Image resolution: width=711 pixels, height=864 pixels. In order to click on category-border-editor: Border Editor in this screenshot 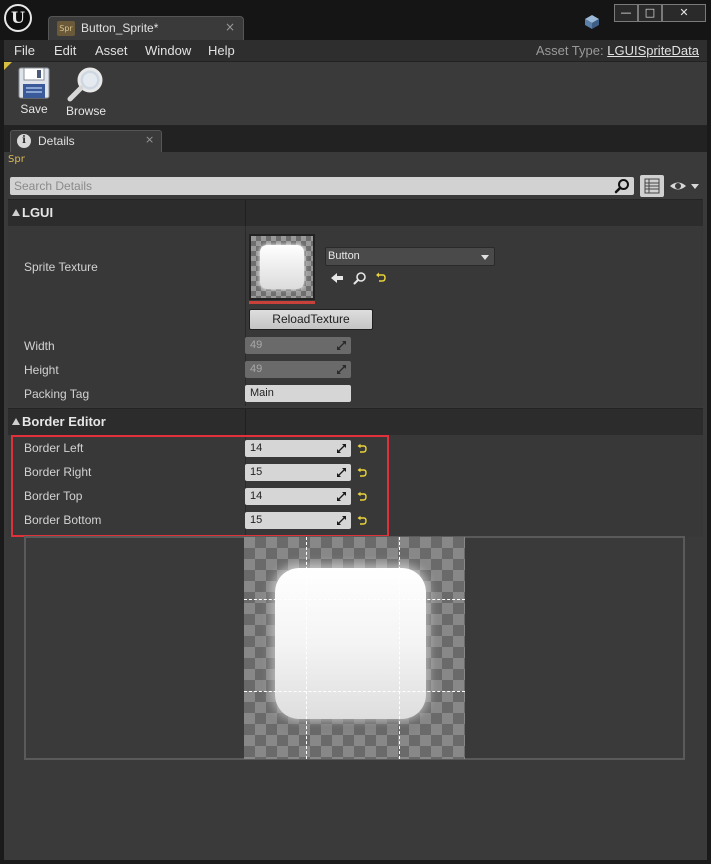, I will do `click(355, 422)`.